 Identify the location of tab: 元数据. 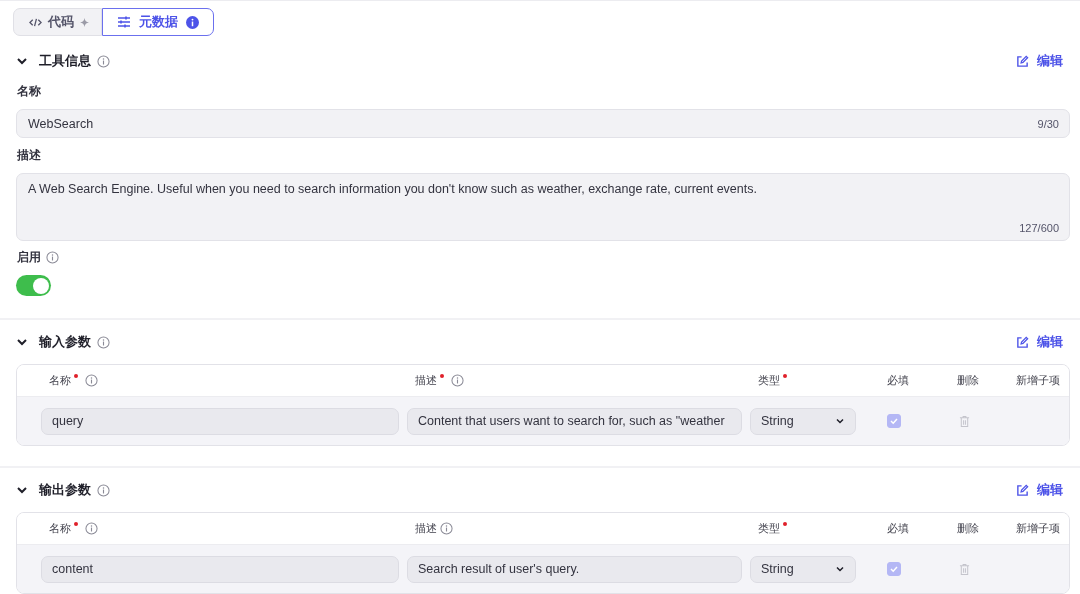
(158, 22).